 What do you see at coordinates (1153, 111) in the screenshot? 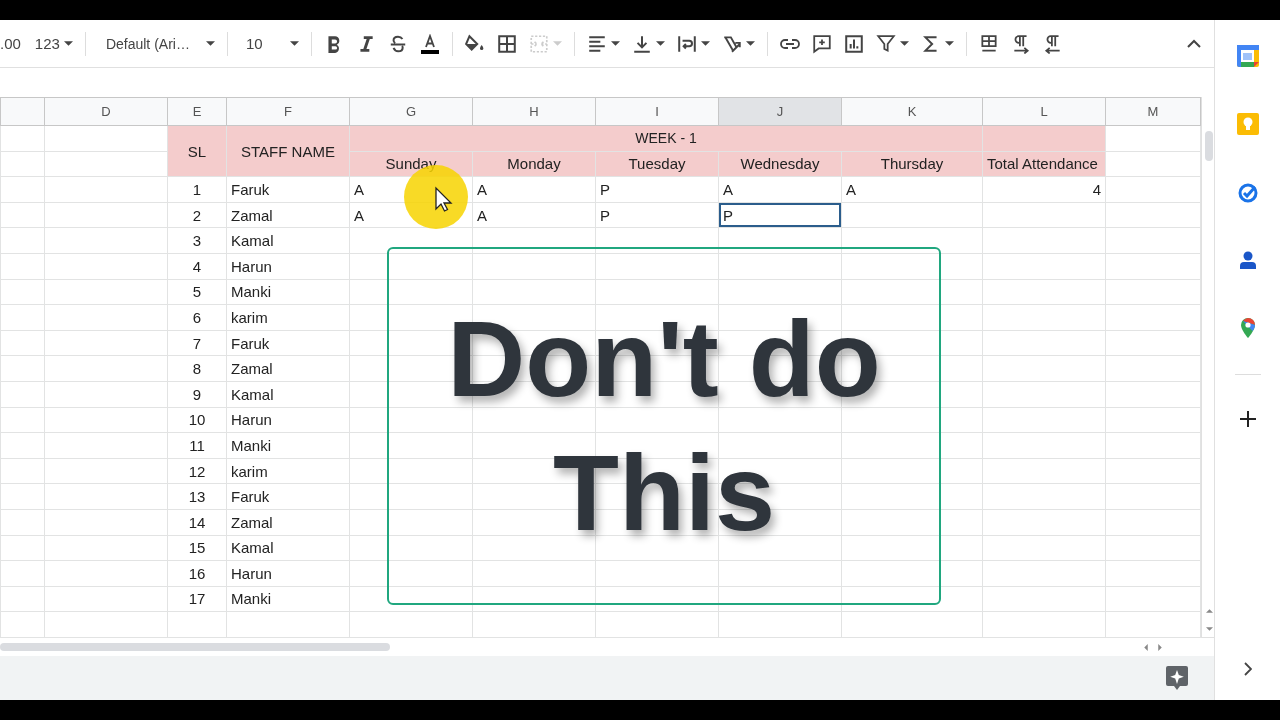
I see `column-header: M` at bounding box center [1153, 111].